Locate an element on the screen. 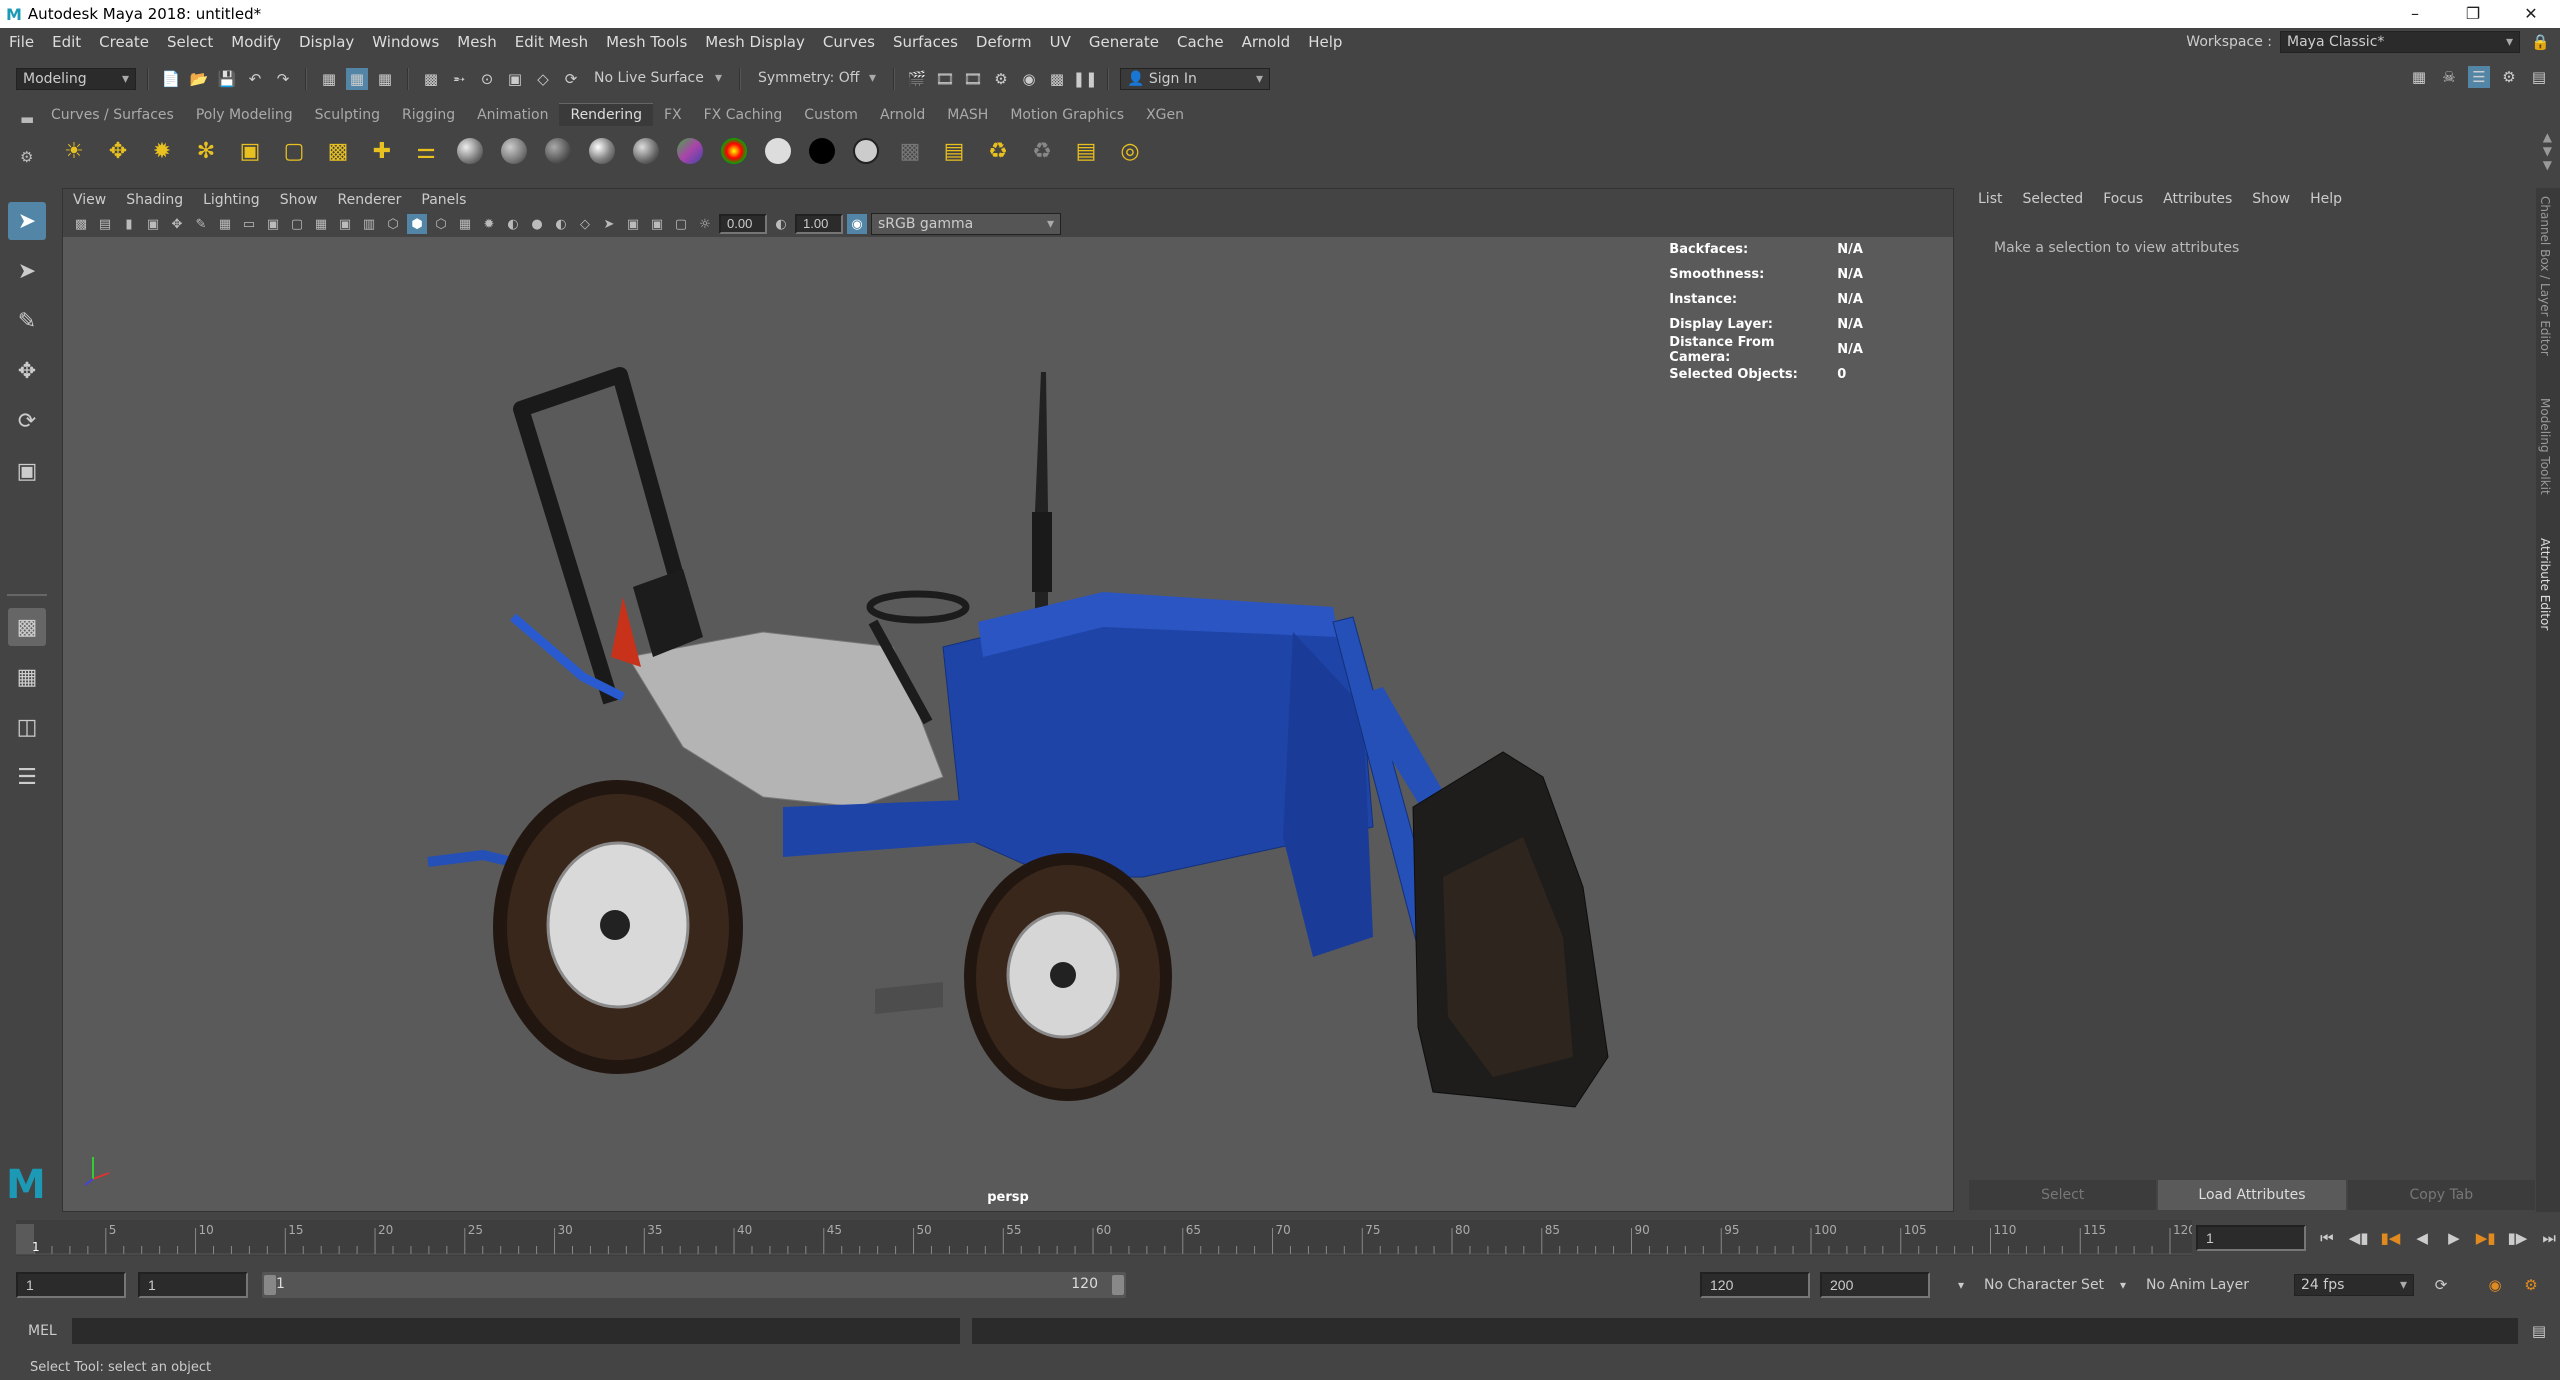  exposure-field is located at coordinates (743, 224).